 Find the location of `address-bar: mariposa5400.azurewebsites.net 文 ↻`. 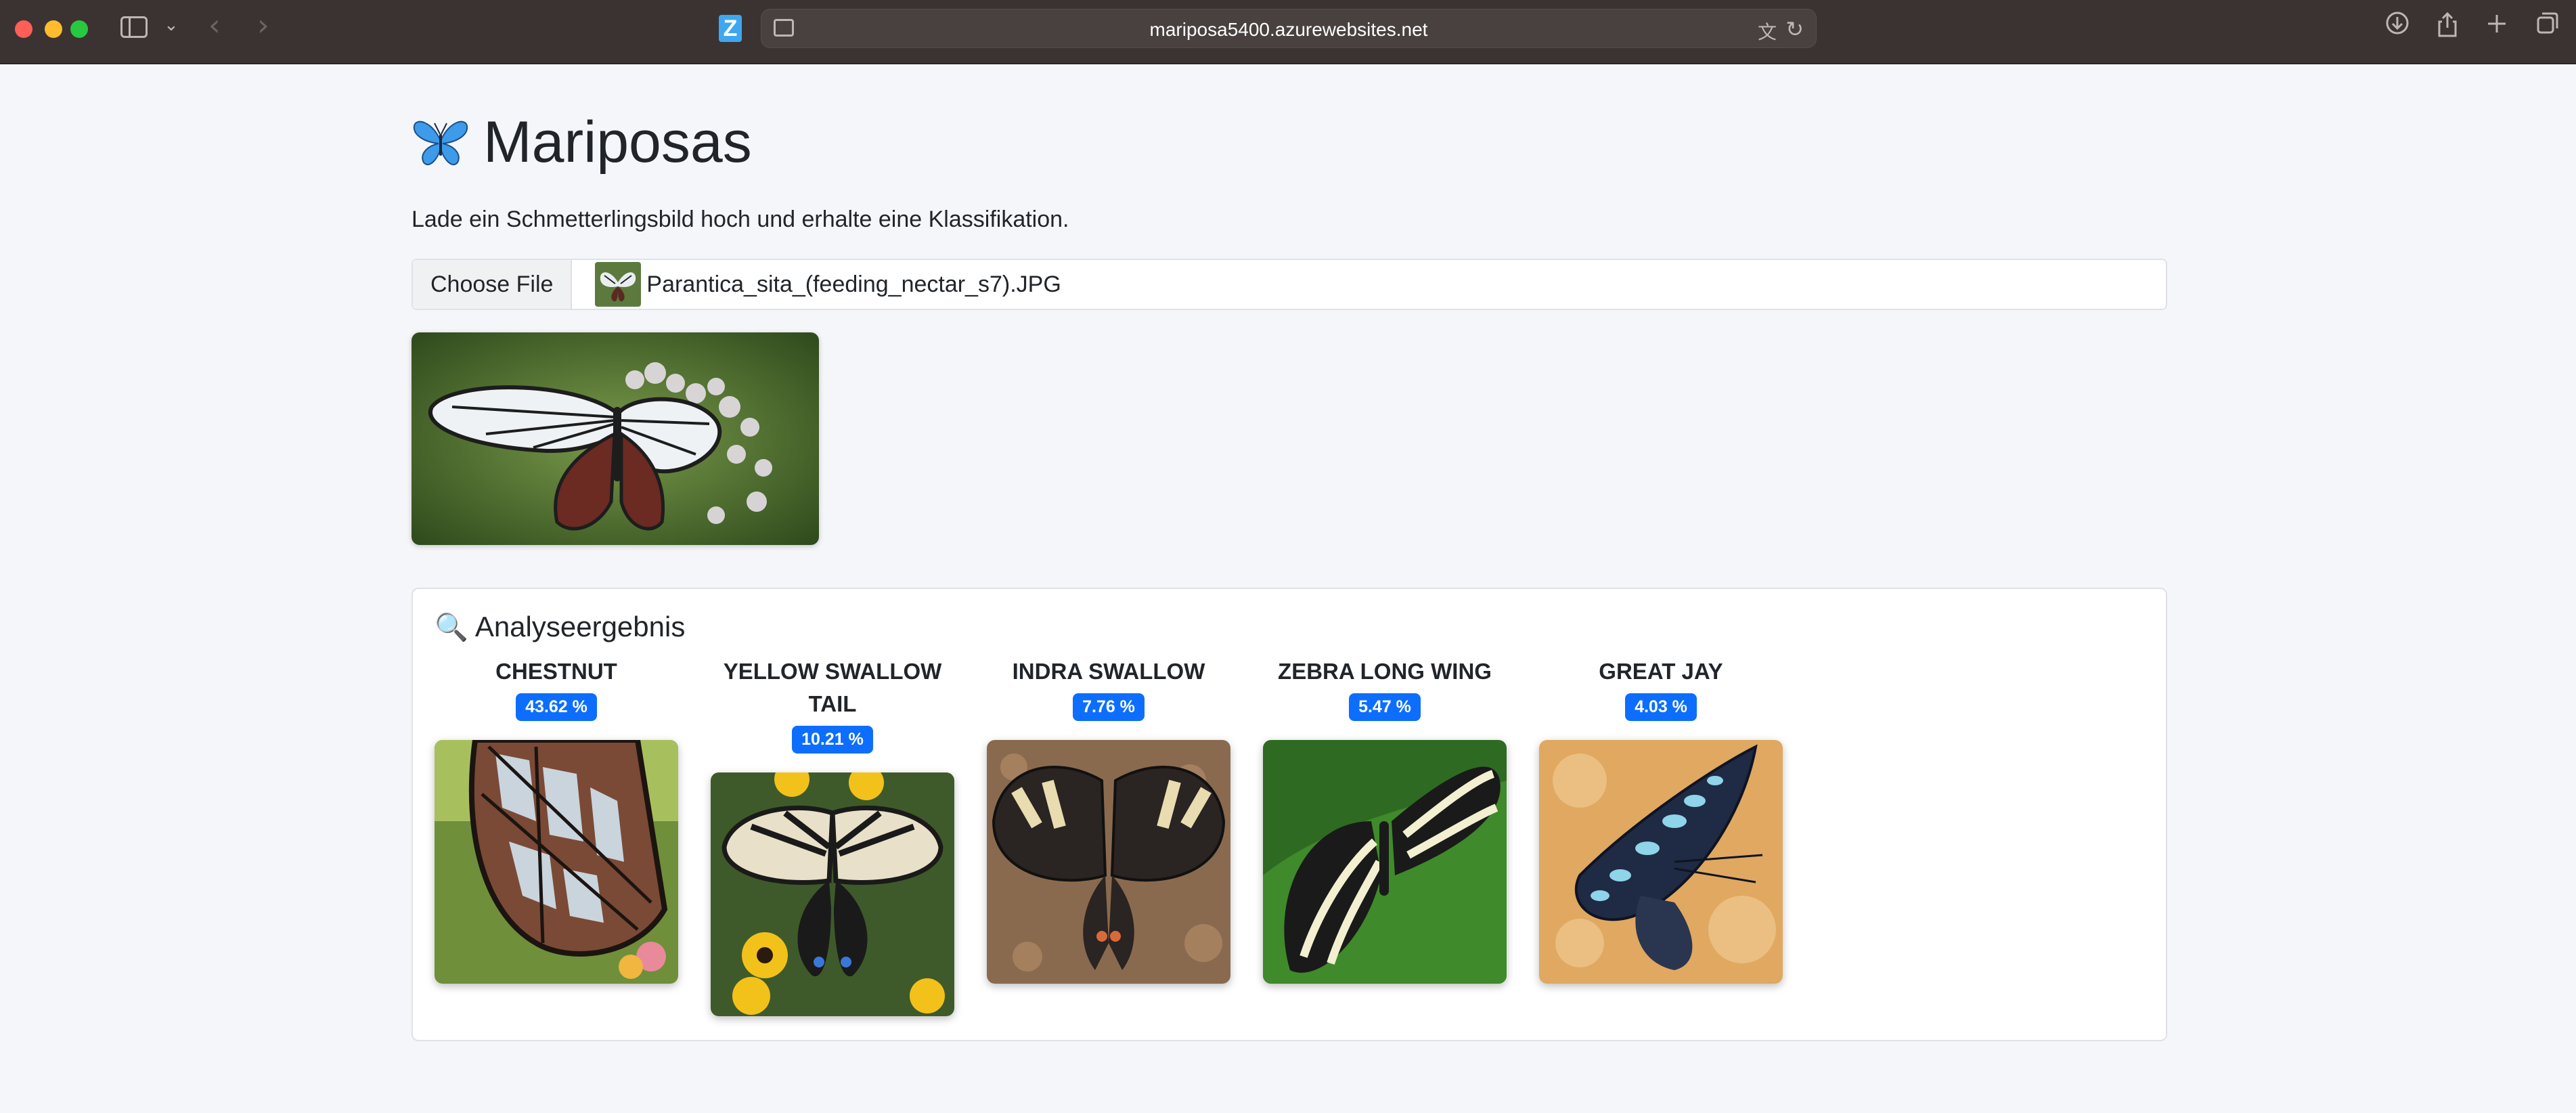

address-bar: mariposa5400.azurewebsites.net 文 ↻ is located at coordinates (1289, 28).